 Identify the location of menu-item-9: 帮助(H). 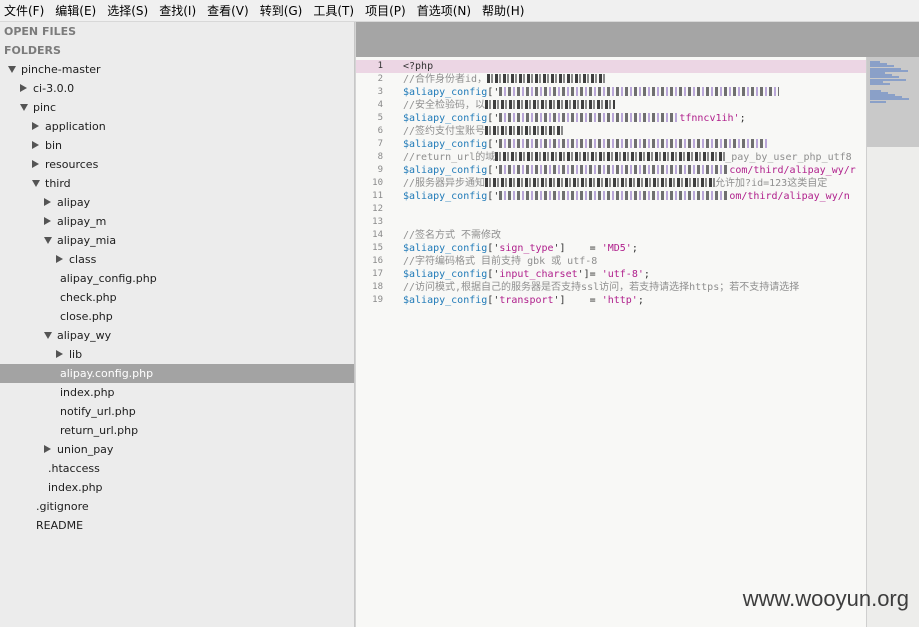
(504, 11).